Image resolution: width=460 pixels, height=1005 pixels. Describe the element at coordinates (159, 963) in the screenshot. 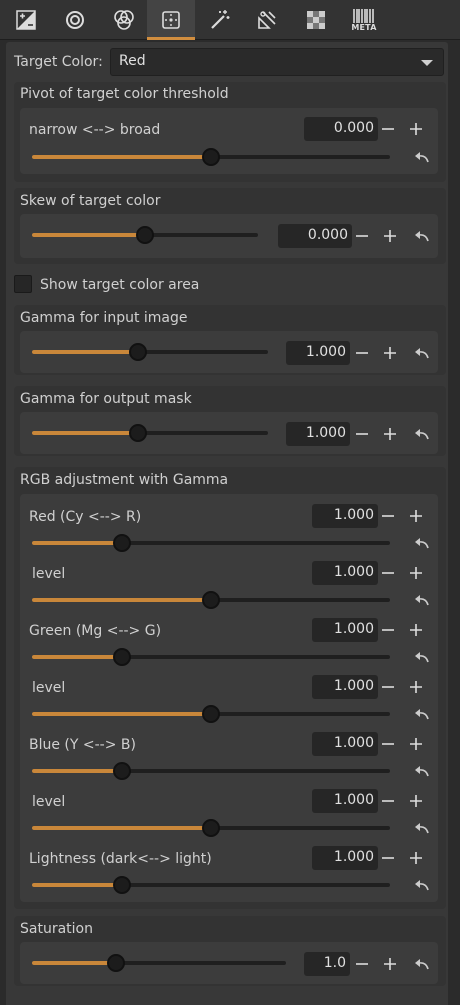

I see `saturation-slider` at that location.